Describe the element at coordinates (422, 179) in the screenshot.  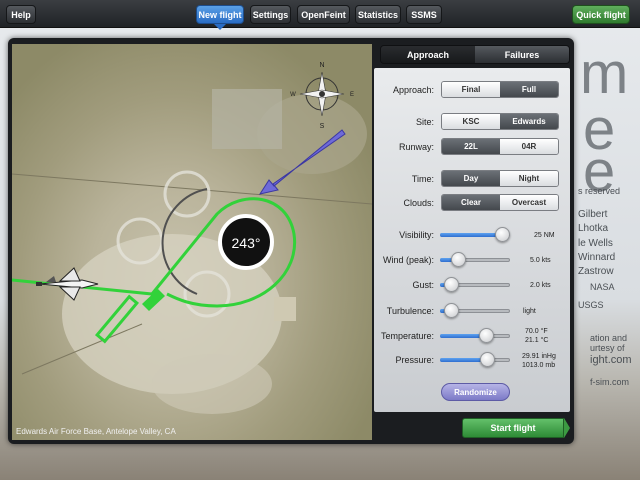
I see `time-label: Time:` at that location.